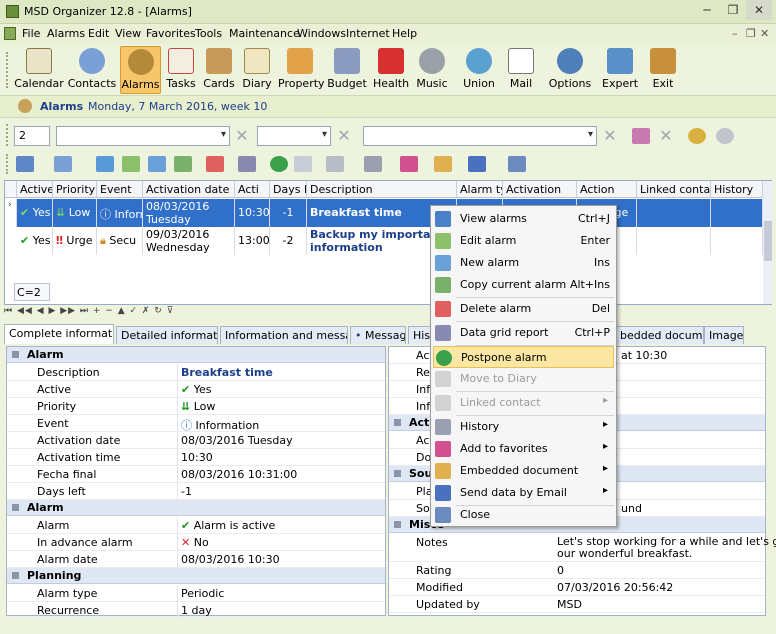  Describe the element at coordinates (294, 136) in the screenshot. I see `filter-operator-combo` at that location.